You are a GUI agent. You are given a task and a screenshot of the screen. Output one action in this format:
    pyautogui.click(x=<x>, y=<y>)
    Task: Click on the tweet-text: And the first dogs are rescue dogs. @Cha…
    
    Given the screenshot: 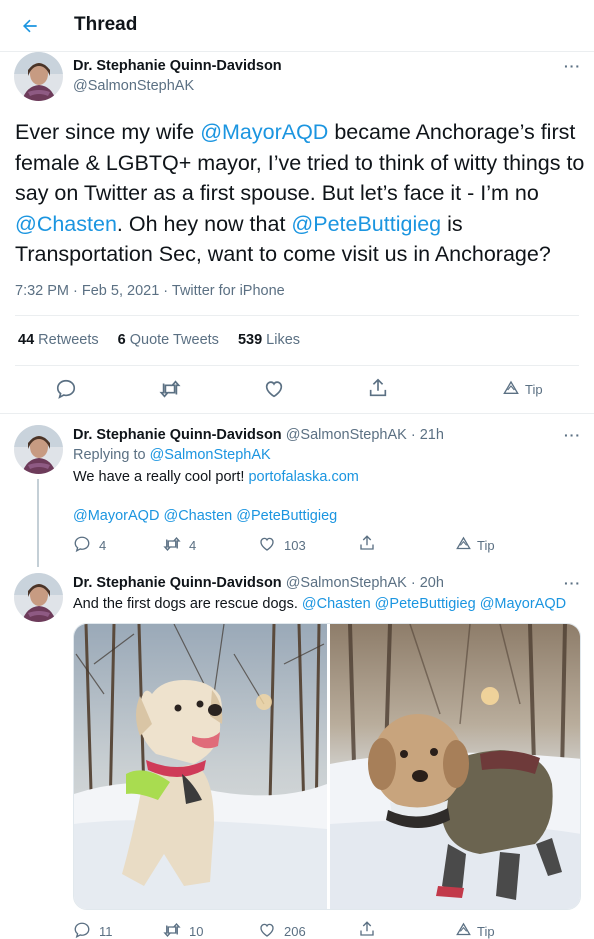 What is the action you would take?
    pyautogui.click(x=319, y=604)
    